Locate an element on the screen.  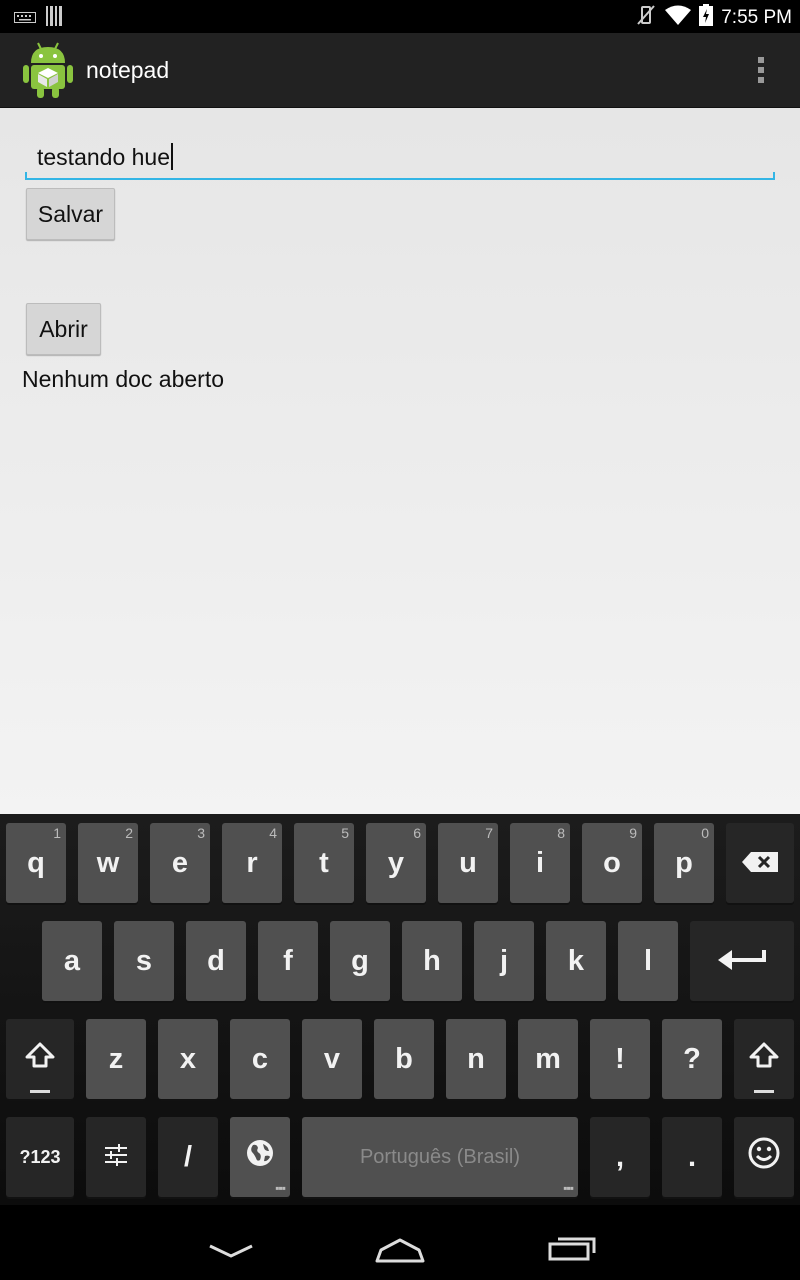
globe-icon is located at coordinates (260, 1157).